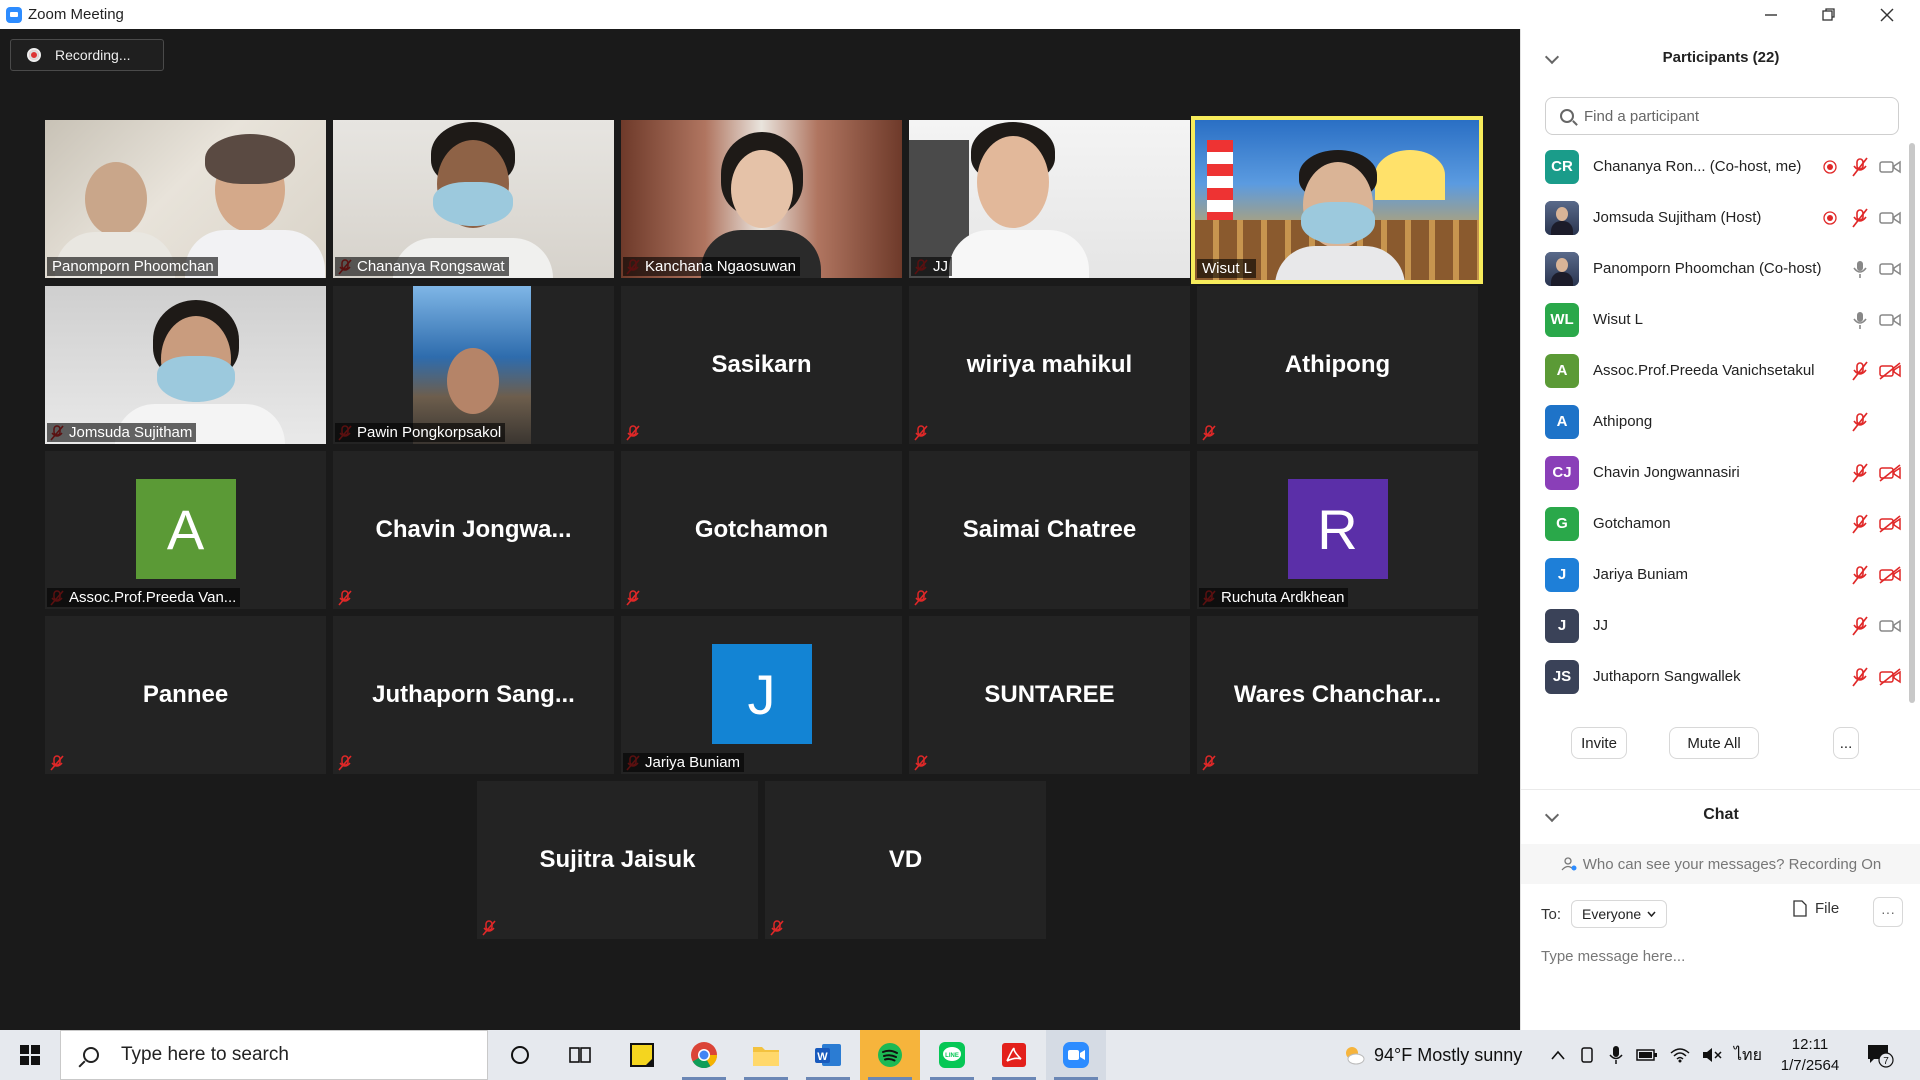 The image size is (1920, 1080). What do you see at coordinates (1721, 956) in the screenshot?
I see `chat-message-input` at bounding box center [1721, 956].